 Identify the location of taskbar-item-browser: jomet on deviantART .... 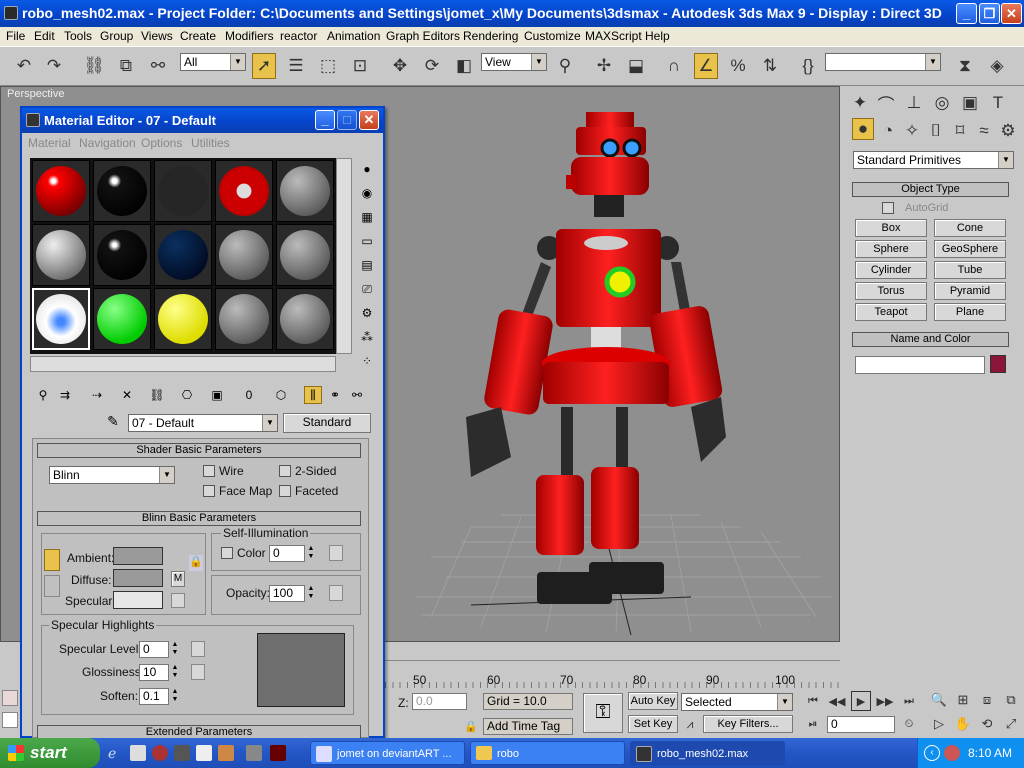
(387, 753).